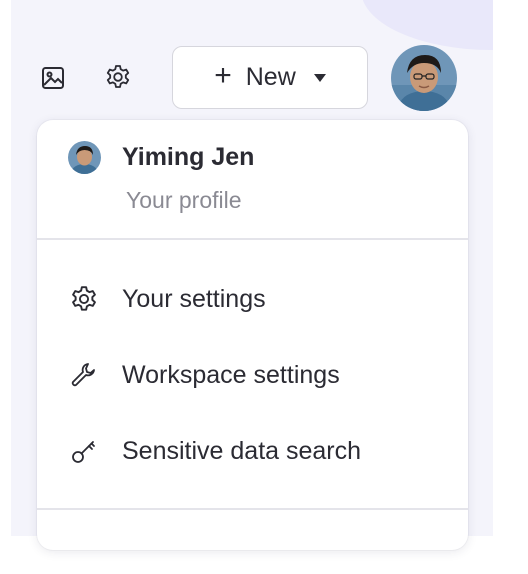  I want to click on key-icon, so click(84, 451).